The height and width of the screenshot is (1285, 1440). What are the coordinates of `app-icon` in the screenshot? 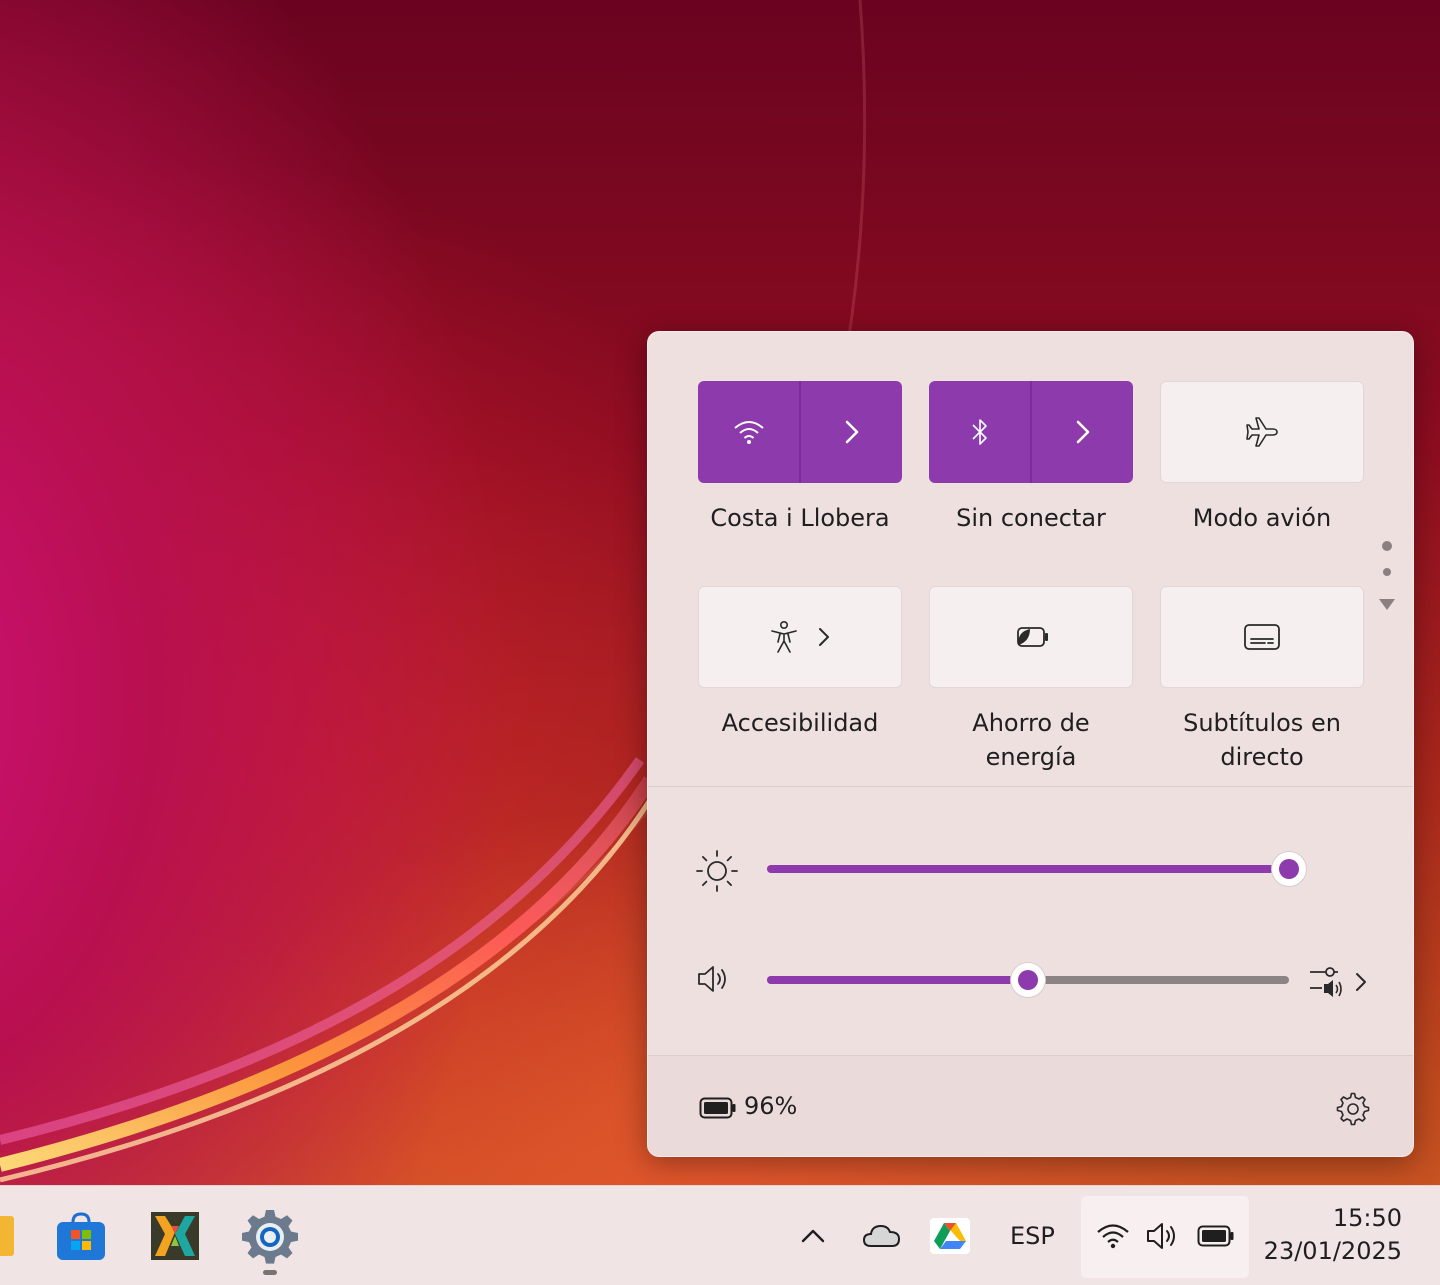 It's located at (175, 1236).